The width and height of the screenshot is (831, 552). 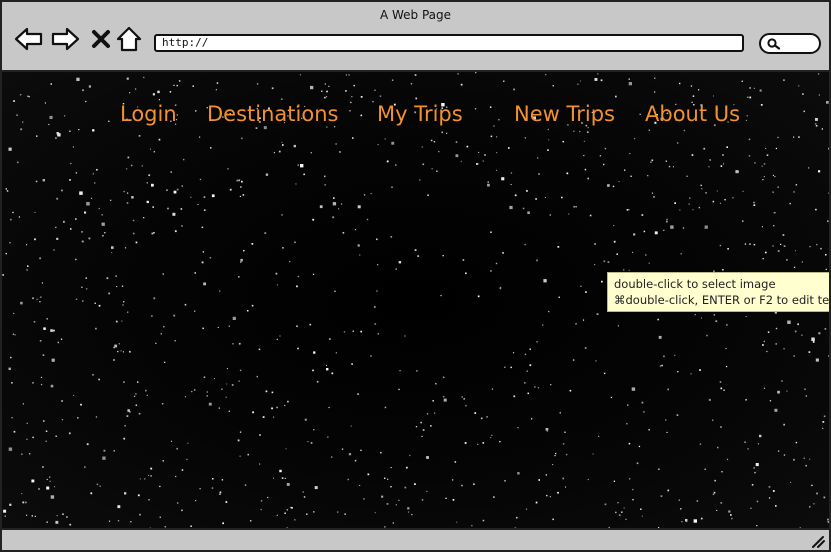 What do you see at coordinates (790, 43) in the screenshot?
I see `search-input` at bounding box center [790, 43].